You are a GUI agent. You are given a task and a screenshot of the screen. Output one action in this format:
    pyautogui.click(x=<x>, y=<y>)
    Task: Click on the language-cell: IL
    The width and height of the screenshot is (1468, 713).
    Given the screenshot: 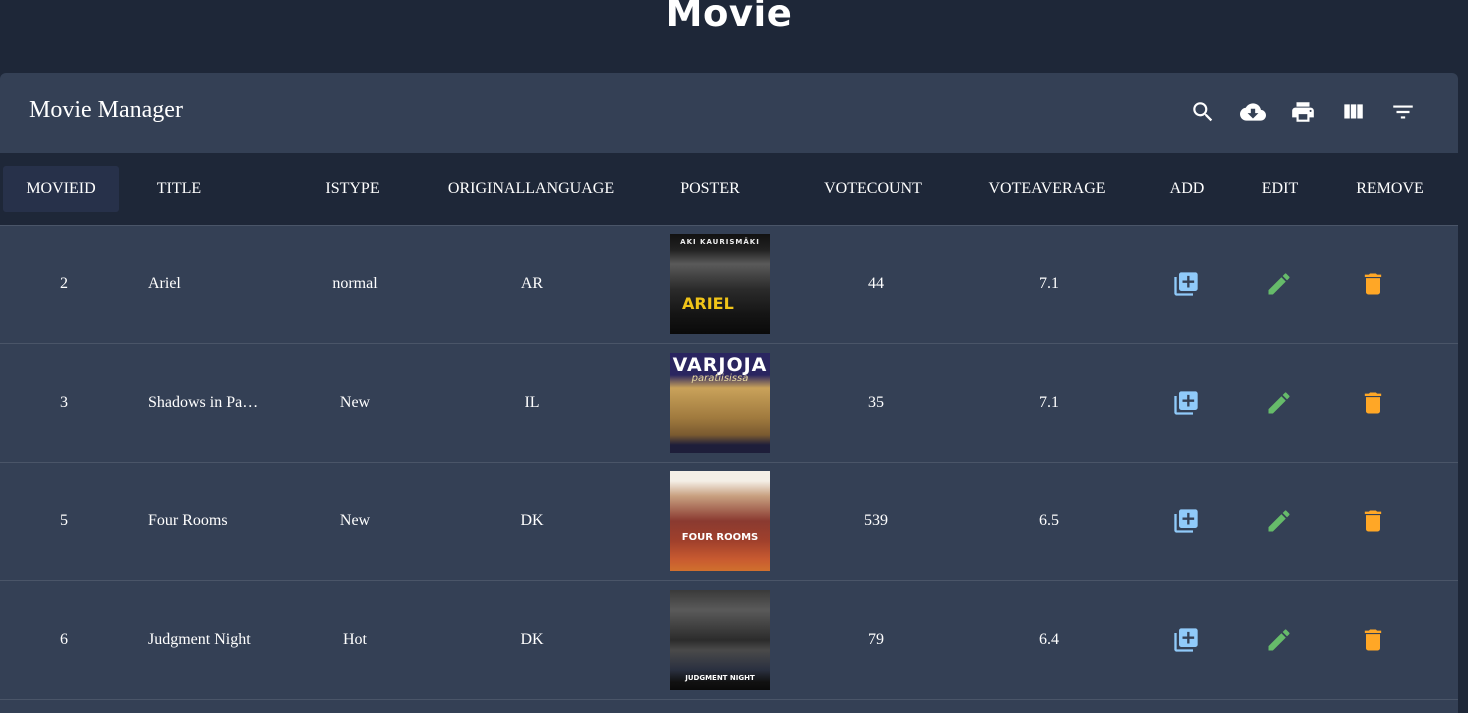 What is the action you would take?
    pyautogui.click(x=532, y=402)
    